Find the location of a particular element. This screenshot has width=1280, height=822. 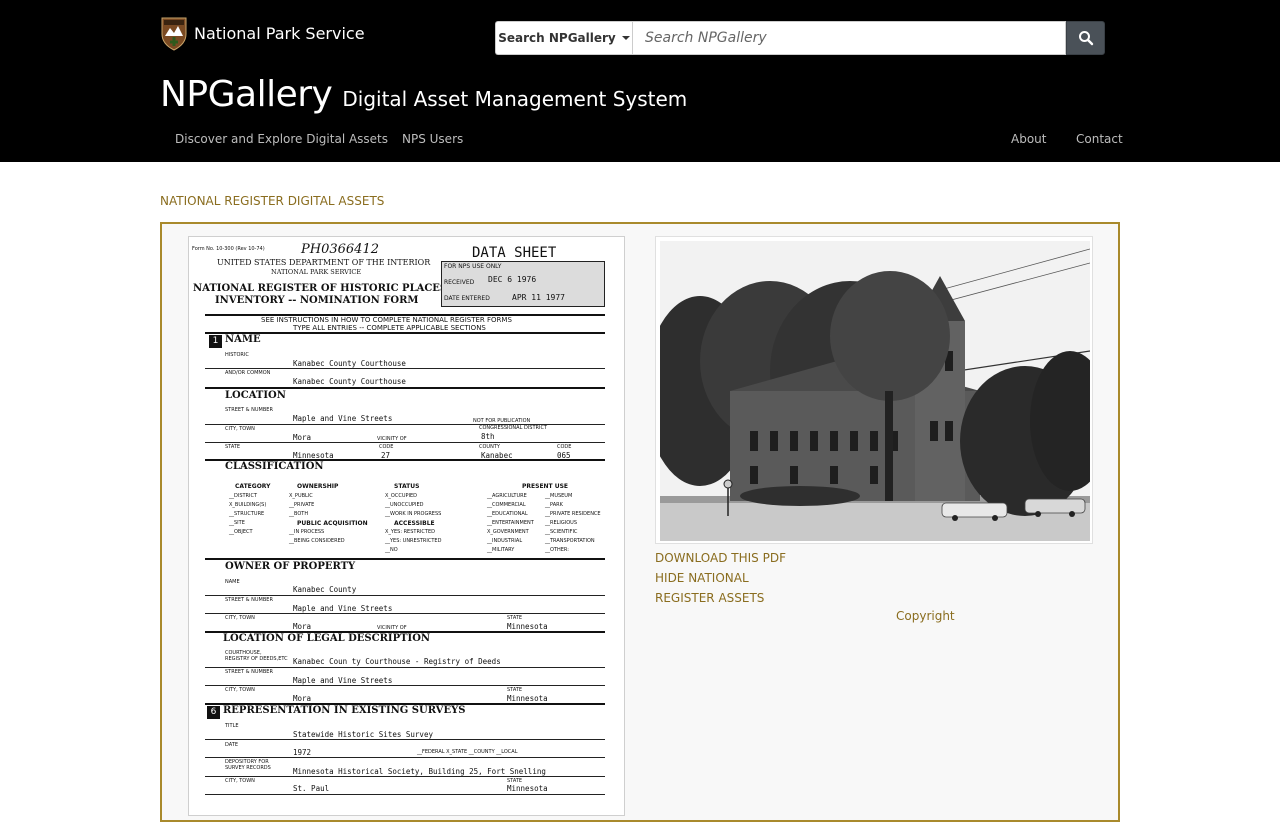

use-item: __OTHER: is located at coordinates (557, 550).